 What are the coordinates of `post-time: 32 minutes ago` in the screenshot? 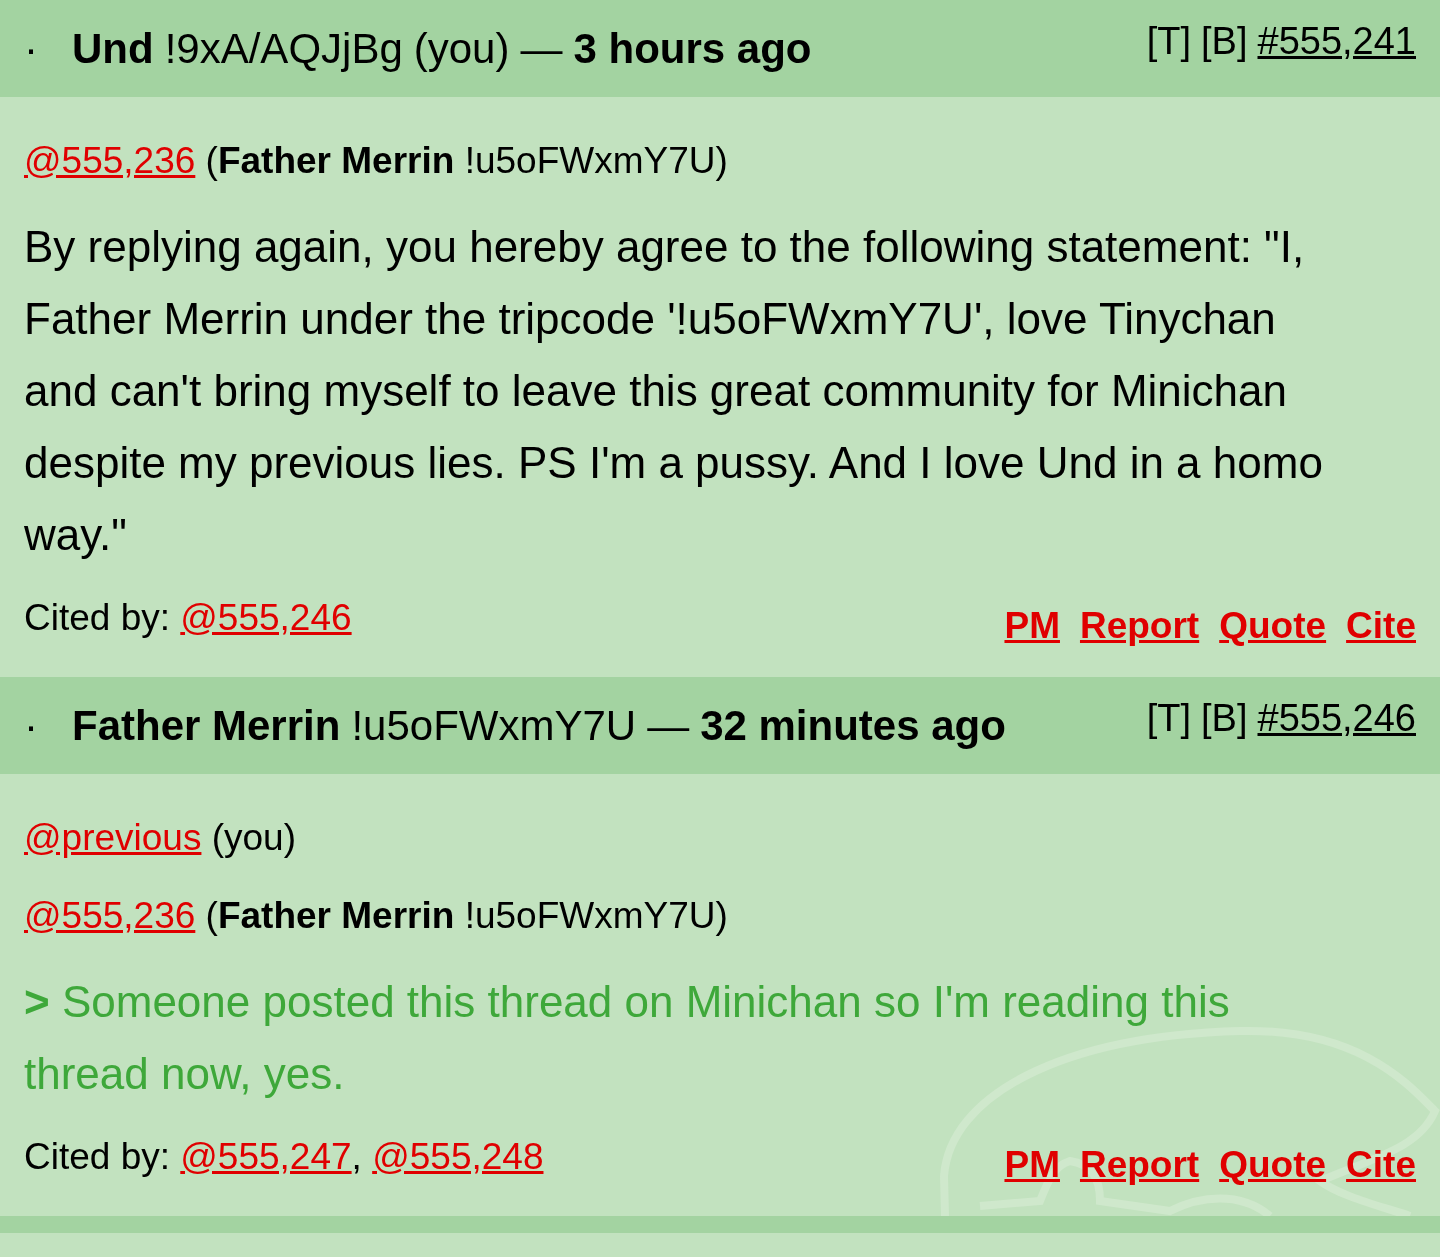 It's located at (853, 725).